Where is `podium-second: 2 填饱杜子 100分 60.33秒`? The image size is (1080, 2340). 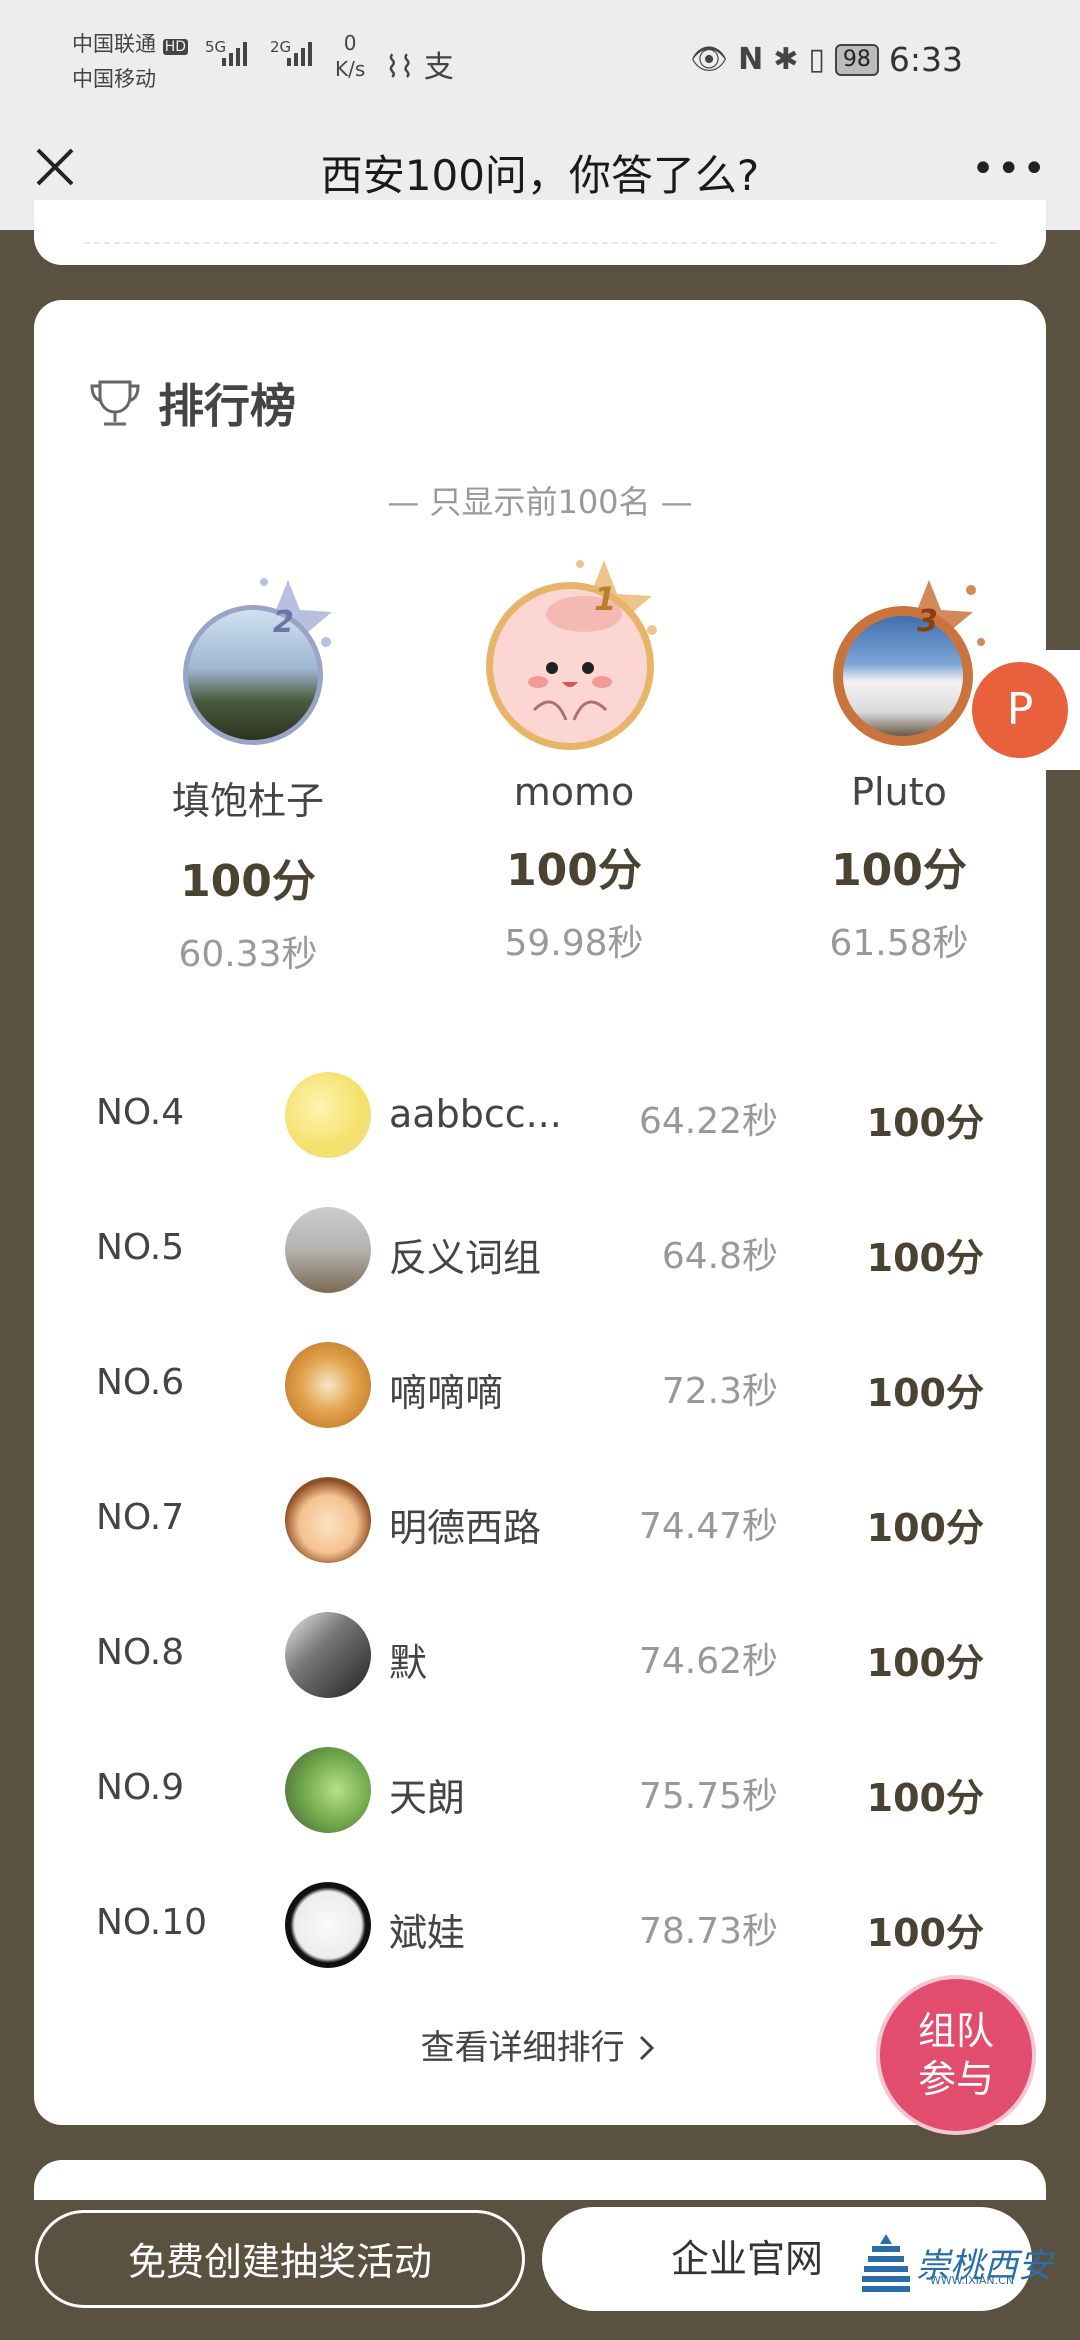 podium-second: 2 填饱杜子 100分 60.33秒 is located at coordinates (248, 768).